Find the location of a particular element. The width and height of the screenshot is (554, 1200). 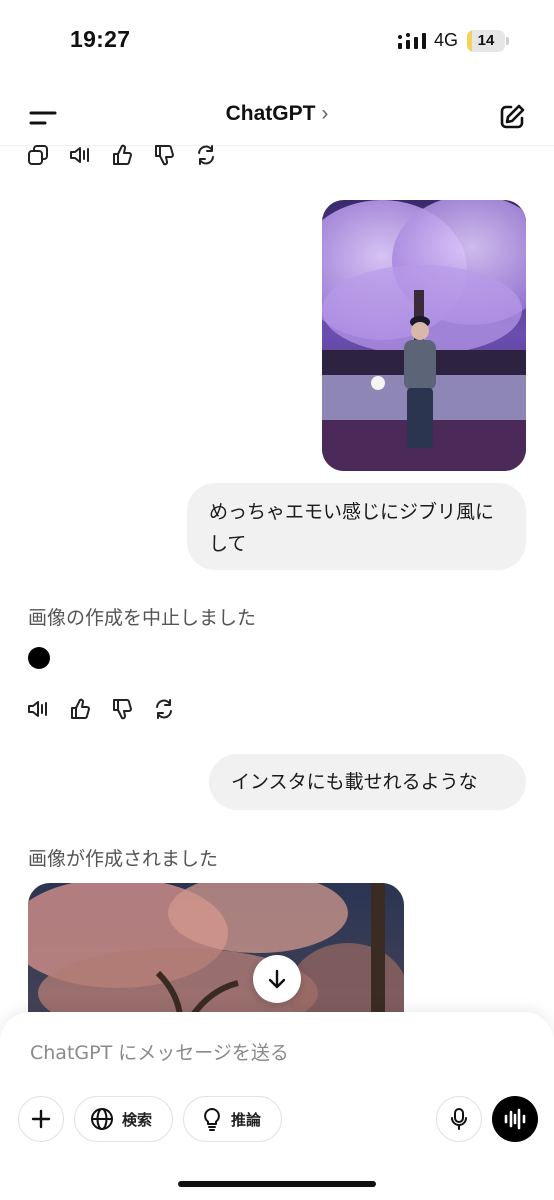

waveform-icon is located at coordinates (515, 1119).